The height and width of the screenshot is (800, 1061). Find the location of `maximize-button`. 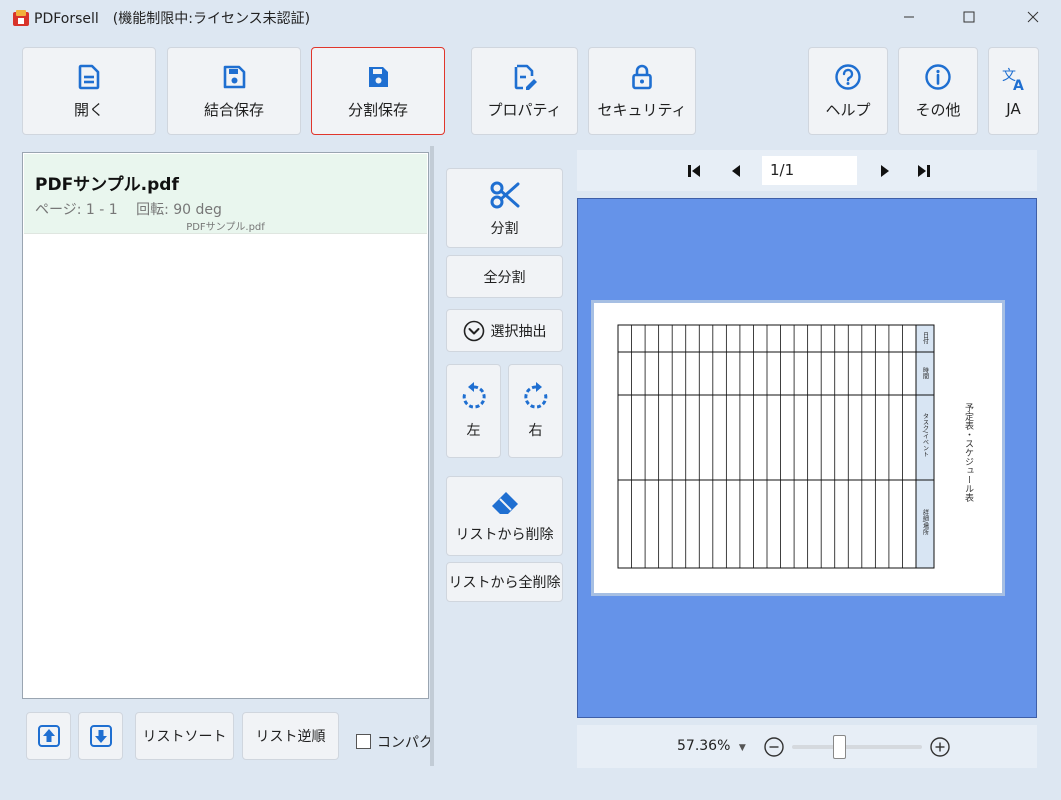

maximize-button is located at coordinates (969, 17).